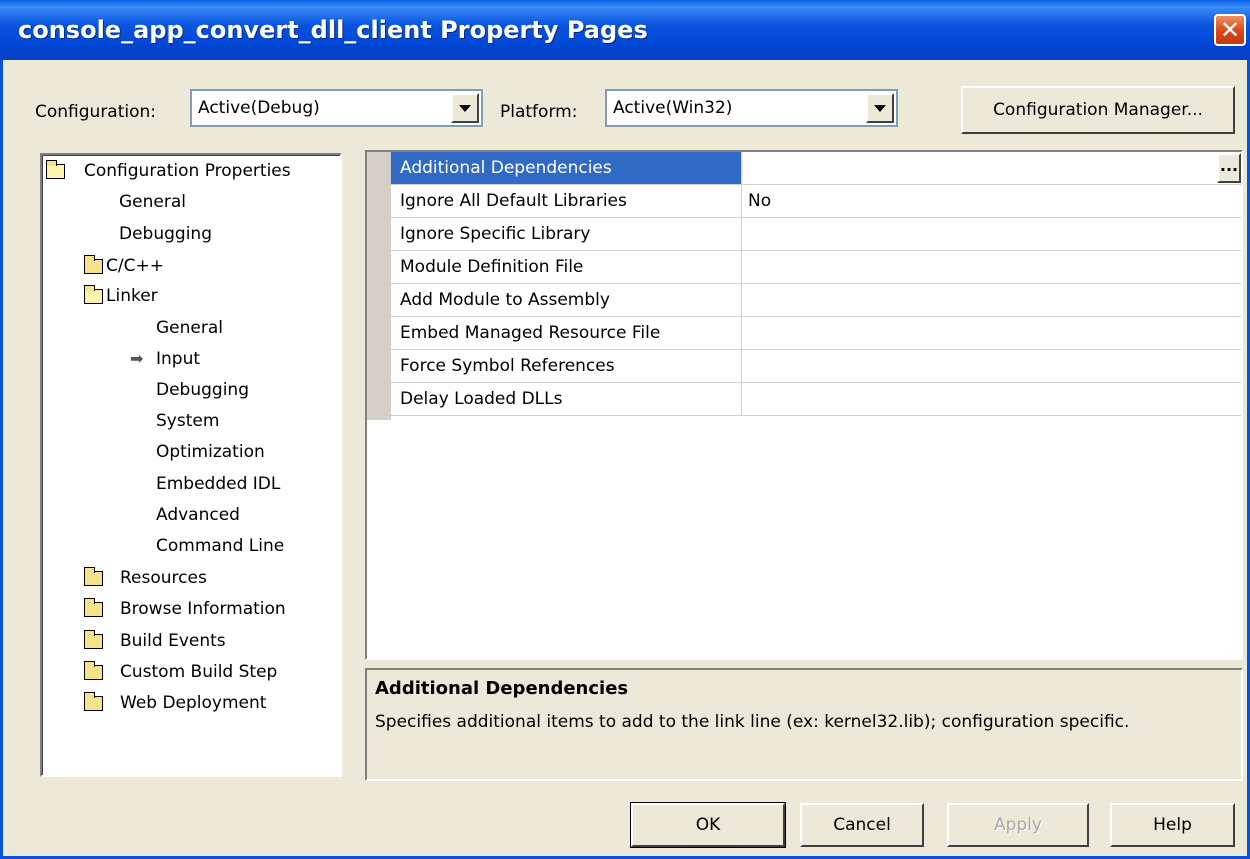  Describe the element at coordinates (178, 359) in the screenshot. I see `tree-node-linker-input: Input` at that location.